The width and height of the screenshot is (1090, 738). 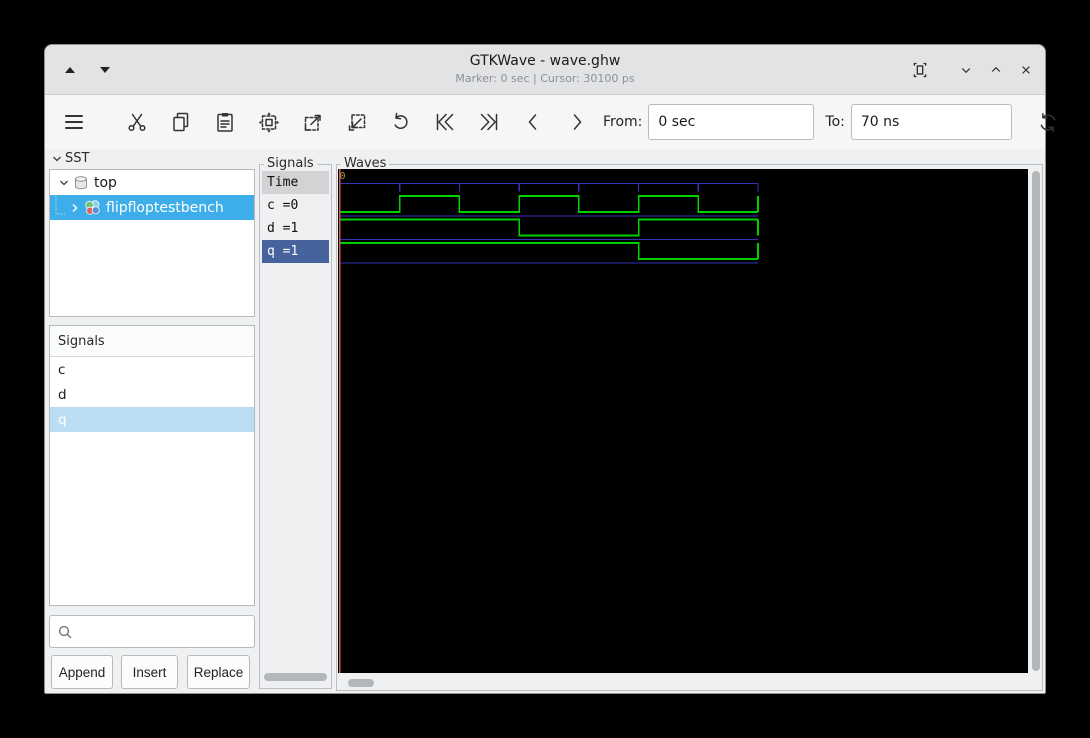 I want to click on reload-icon, so click(x=1048, y=122).